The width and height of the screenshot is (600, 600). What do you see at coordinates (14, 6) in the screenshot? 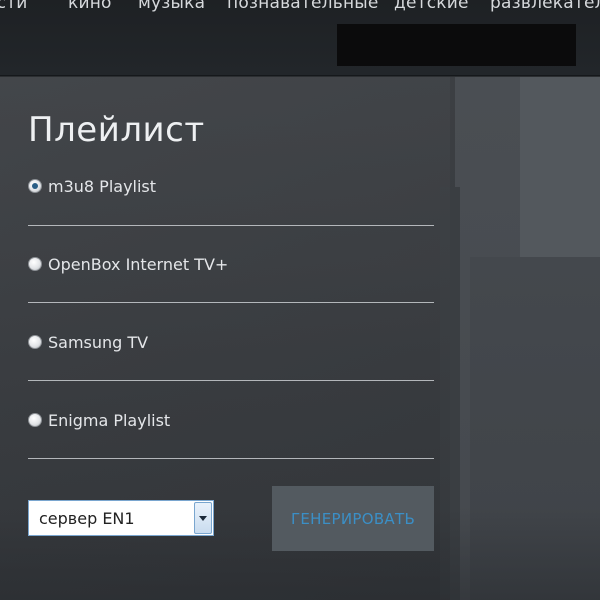
I see `nav-item-news: ости` at bounding box center [14, 6].